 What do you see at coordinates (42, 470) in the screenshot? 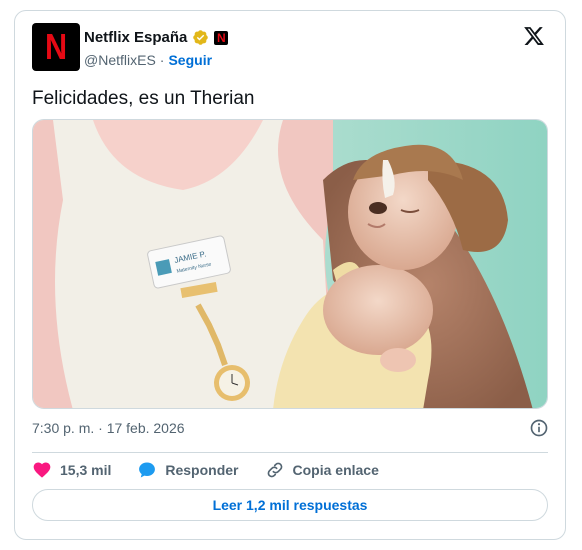
I see `heart-icon` at bounding box center [42, 470].